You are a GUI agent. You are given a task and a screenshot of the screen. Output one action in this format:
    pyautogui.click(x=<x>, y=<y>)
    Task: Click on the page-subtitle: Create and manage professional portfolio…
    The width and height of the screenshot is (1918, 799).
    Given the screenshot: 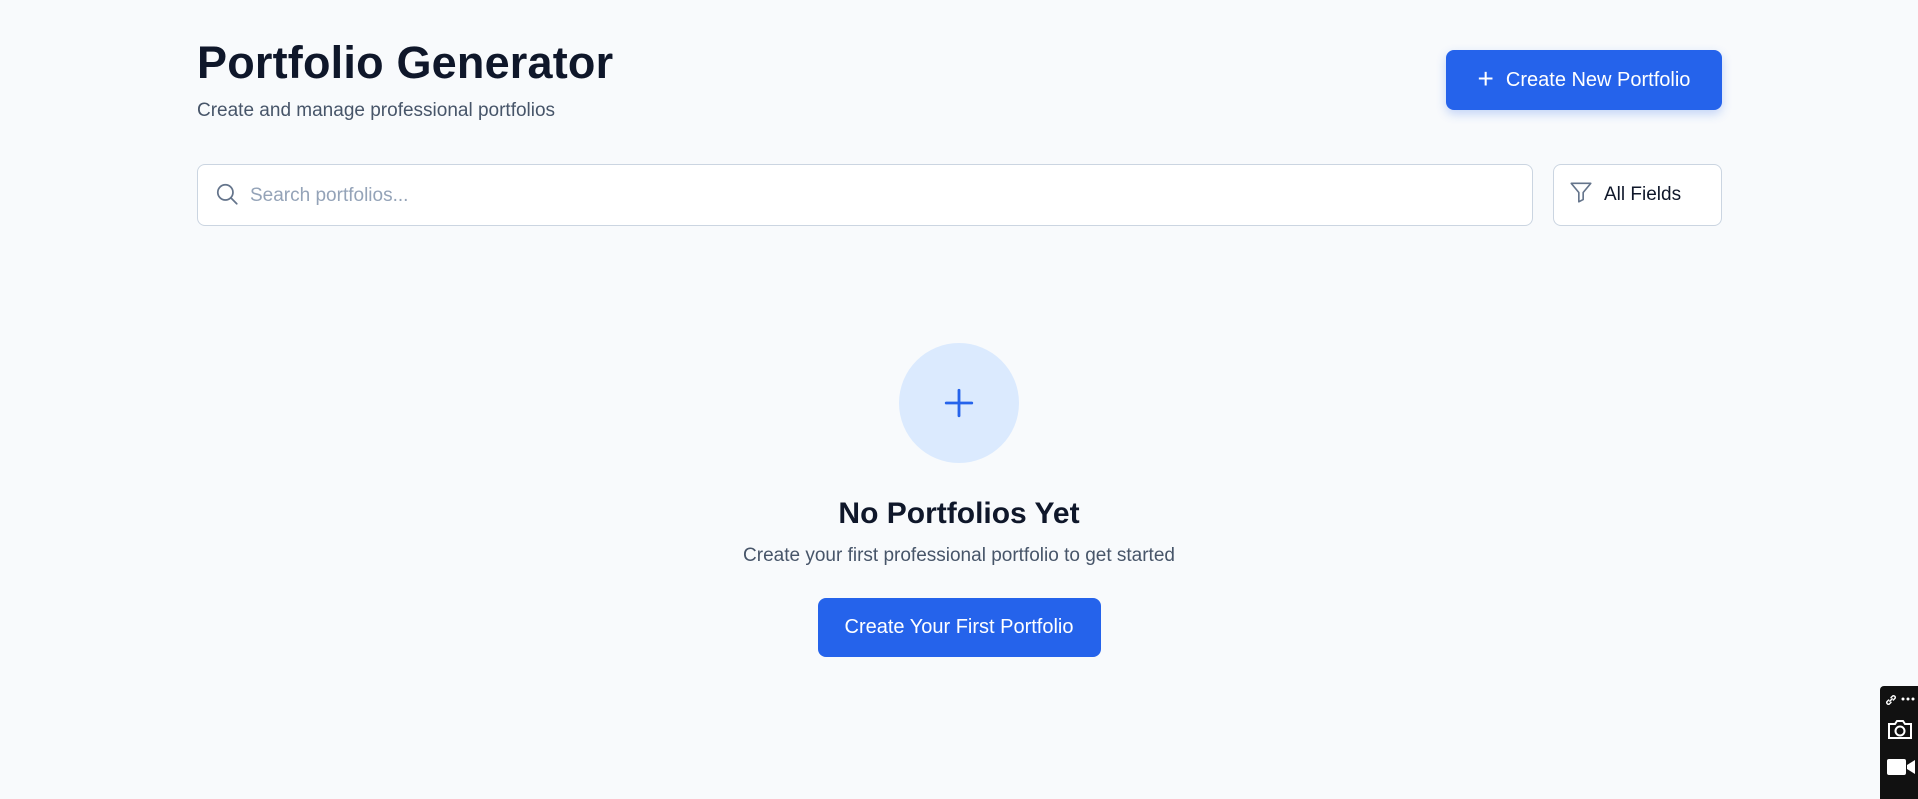 What is the action you would take?
    pyautogui.click(x=376, y=110)
    